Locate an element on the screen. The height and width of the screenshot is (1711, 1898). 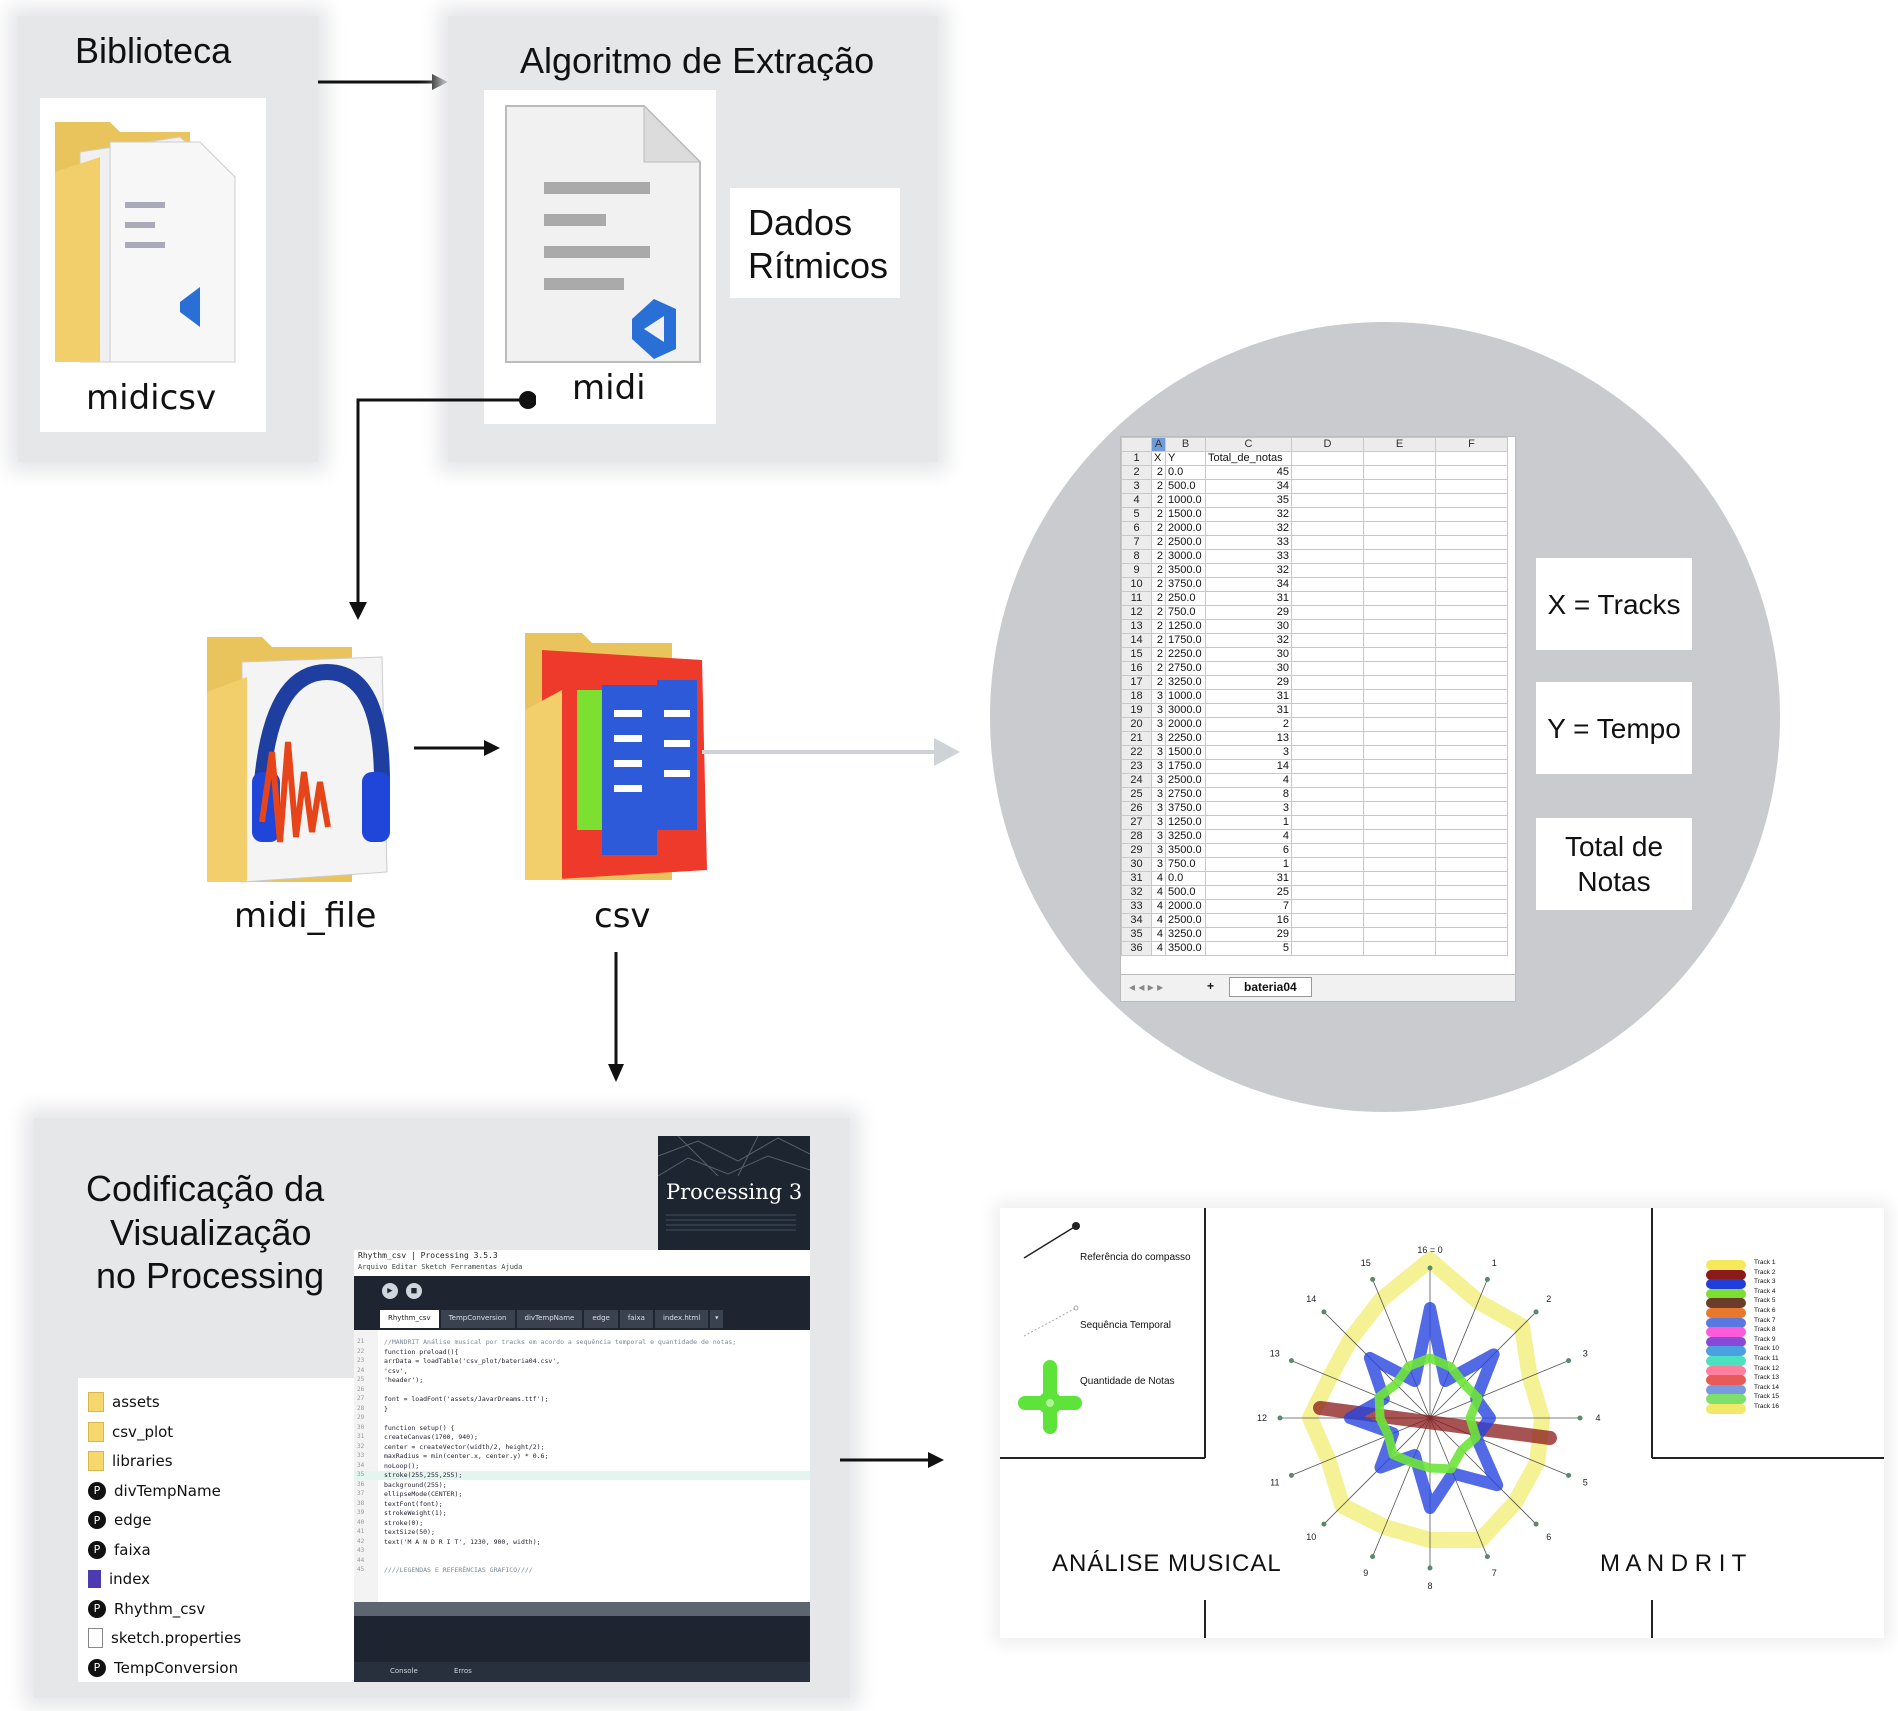
row-number: 28 is located at coordinates (1136, 836).